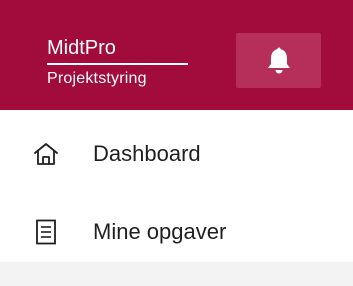 This screenshot has height=286, width=353. What do you see at coordinates (160, 231) in the screenshot?
I see `nav-item-label: Mine opgaver` at bounding box center [160, 231].